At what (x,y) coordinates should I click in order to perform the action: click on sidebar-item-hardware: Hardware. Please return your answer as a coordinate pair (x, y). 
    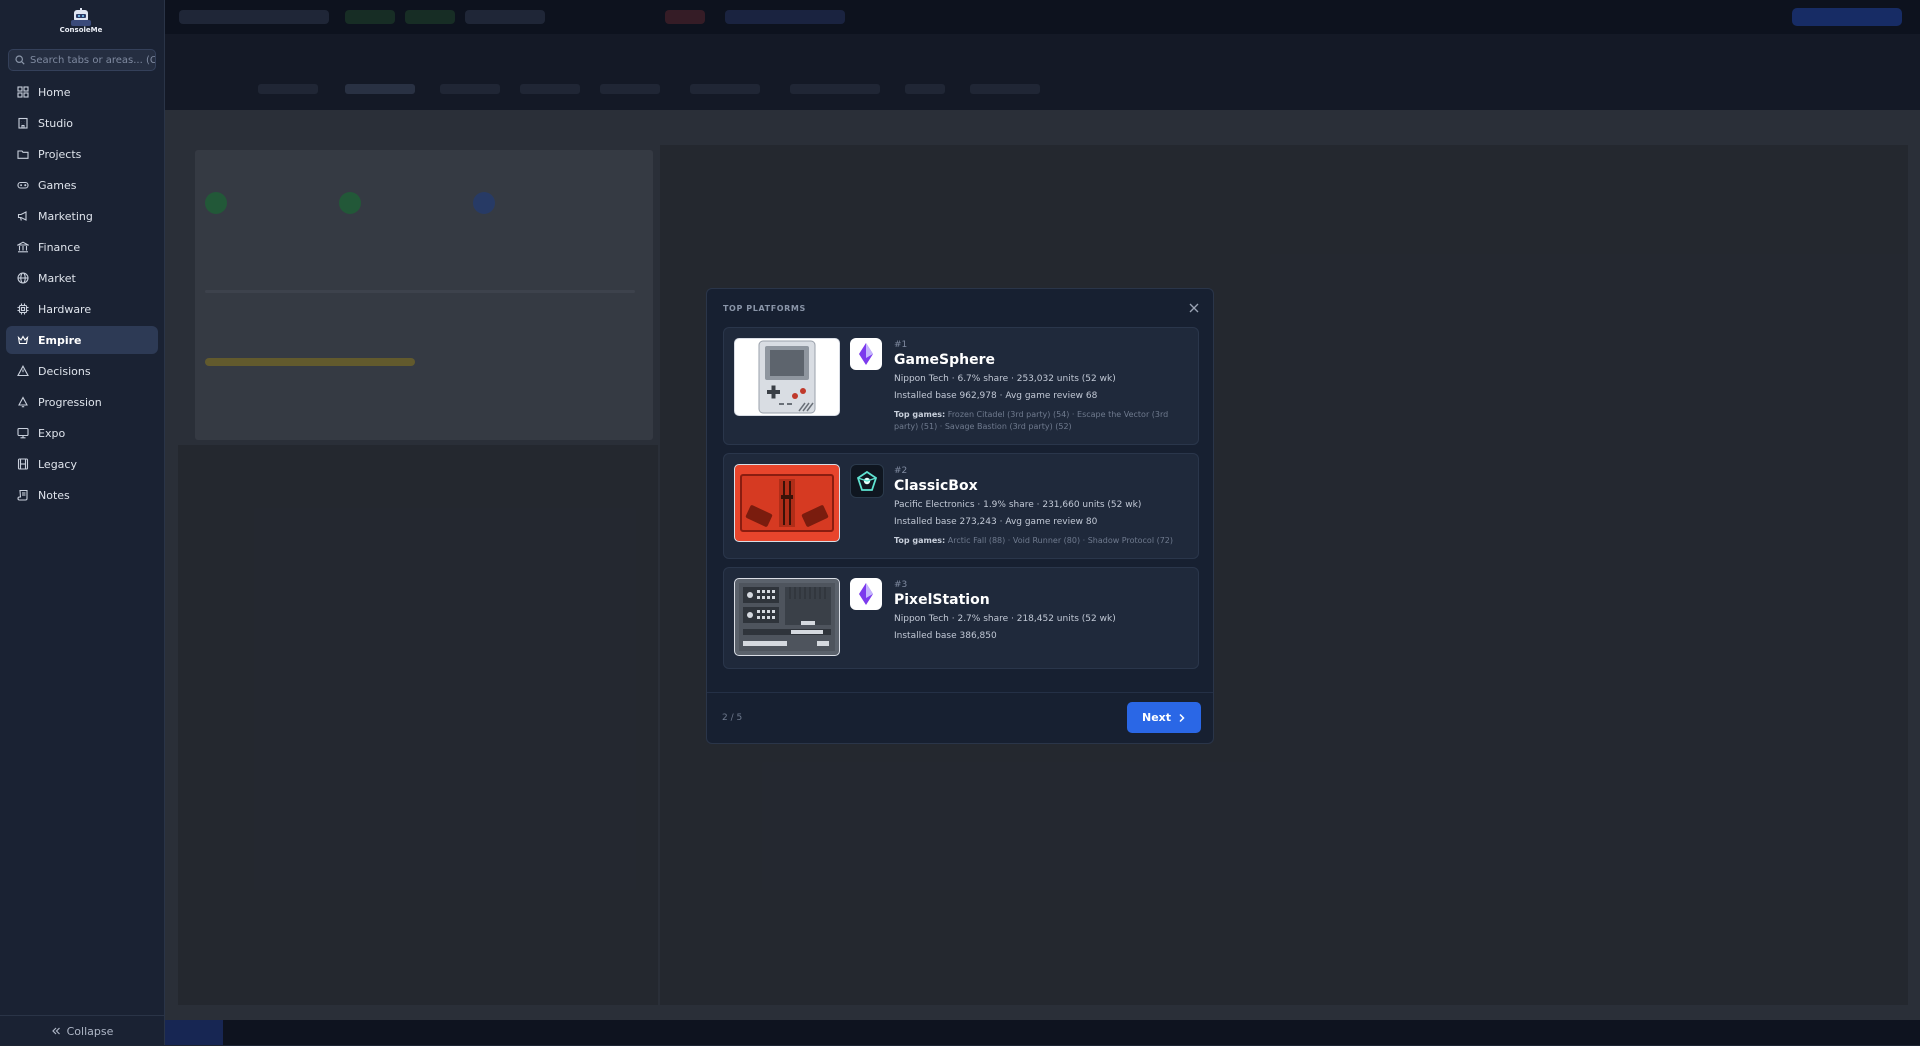
    Looking at the image, I should click on (82, 309).